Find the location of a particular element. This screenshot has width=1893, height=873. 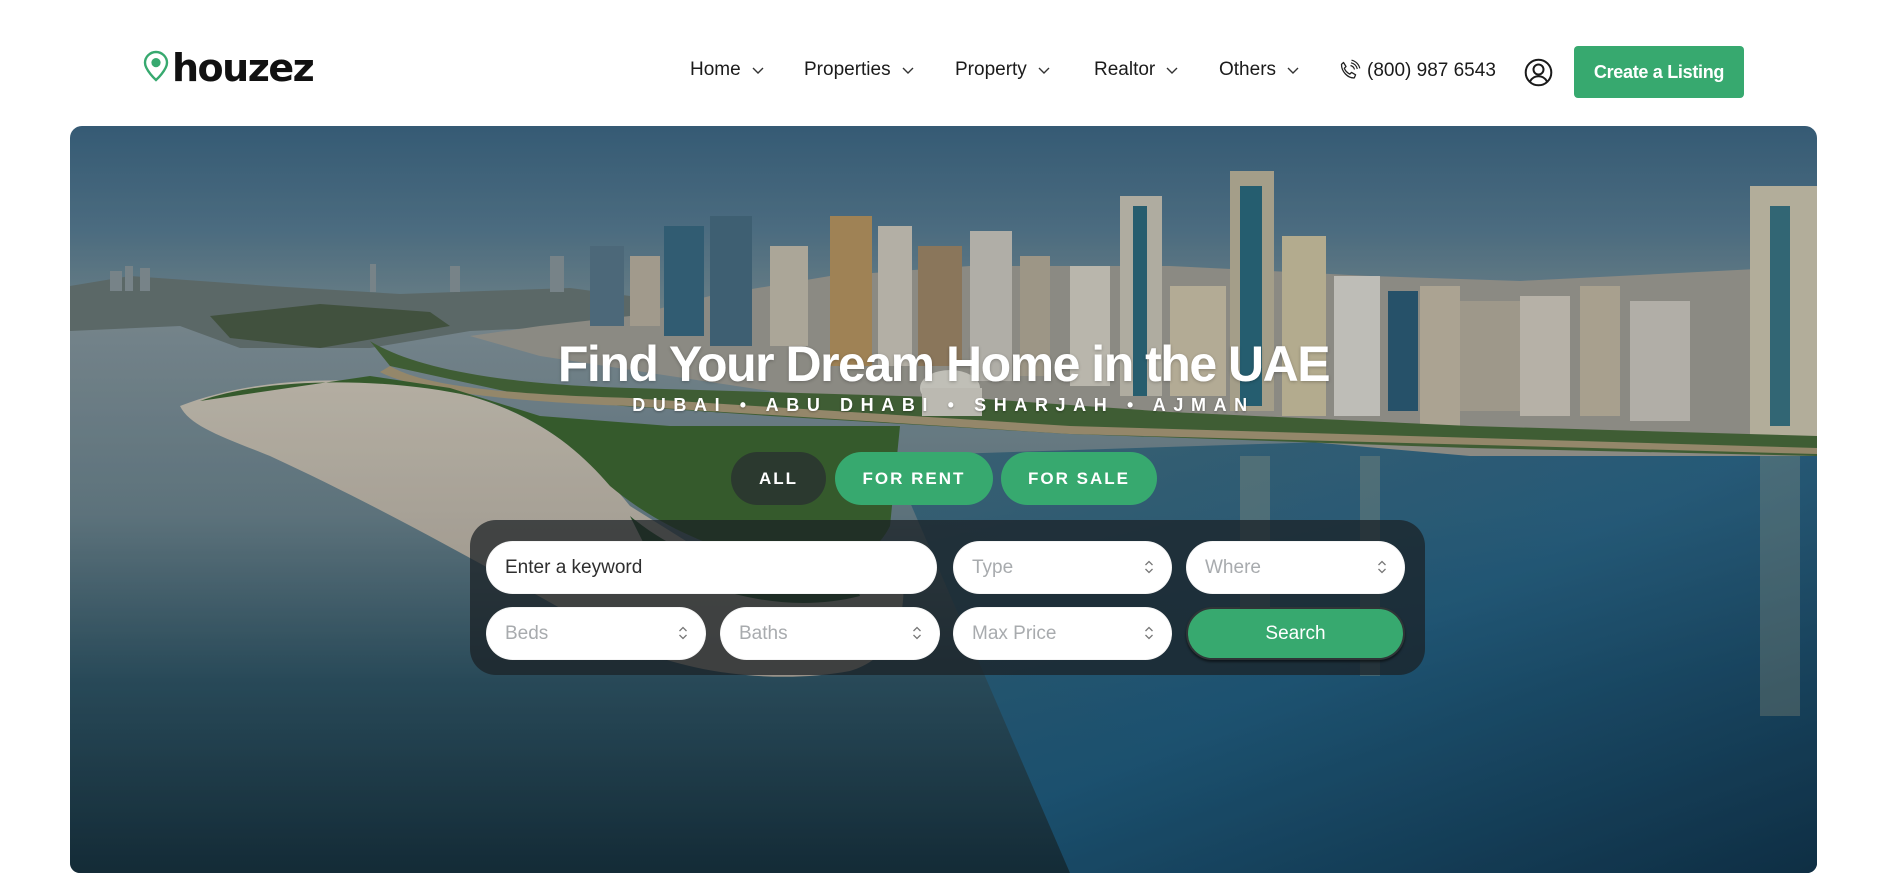

tab-all: ALL is located at coordinates (778, 478).